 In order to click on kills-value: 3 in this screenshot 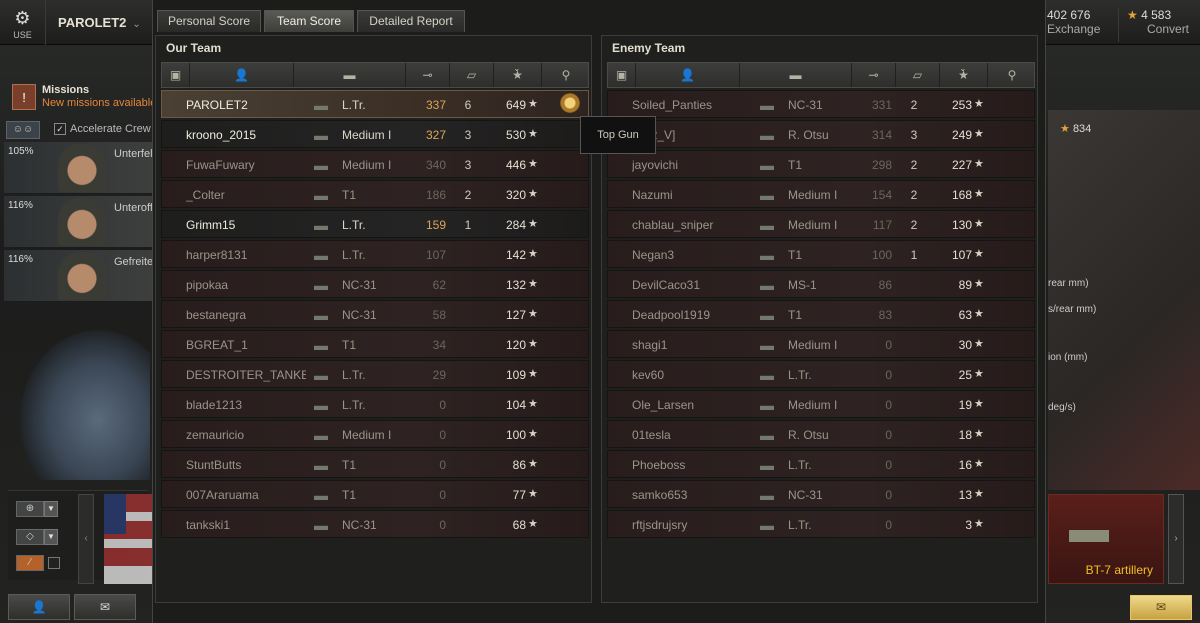, I will do `click(468, 135)`.